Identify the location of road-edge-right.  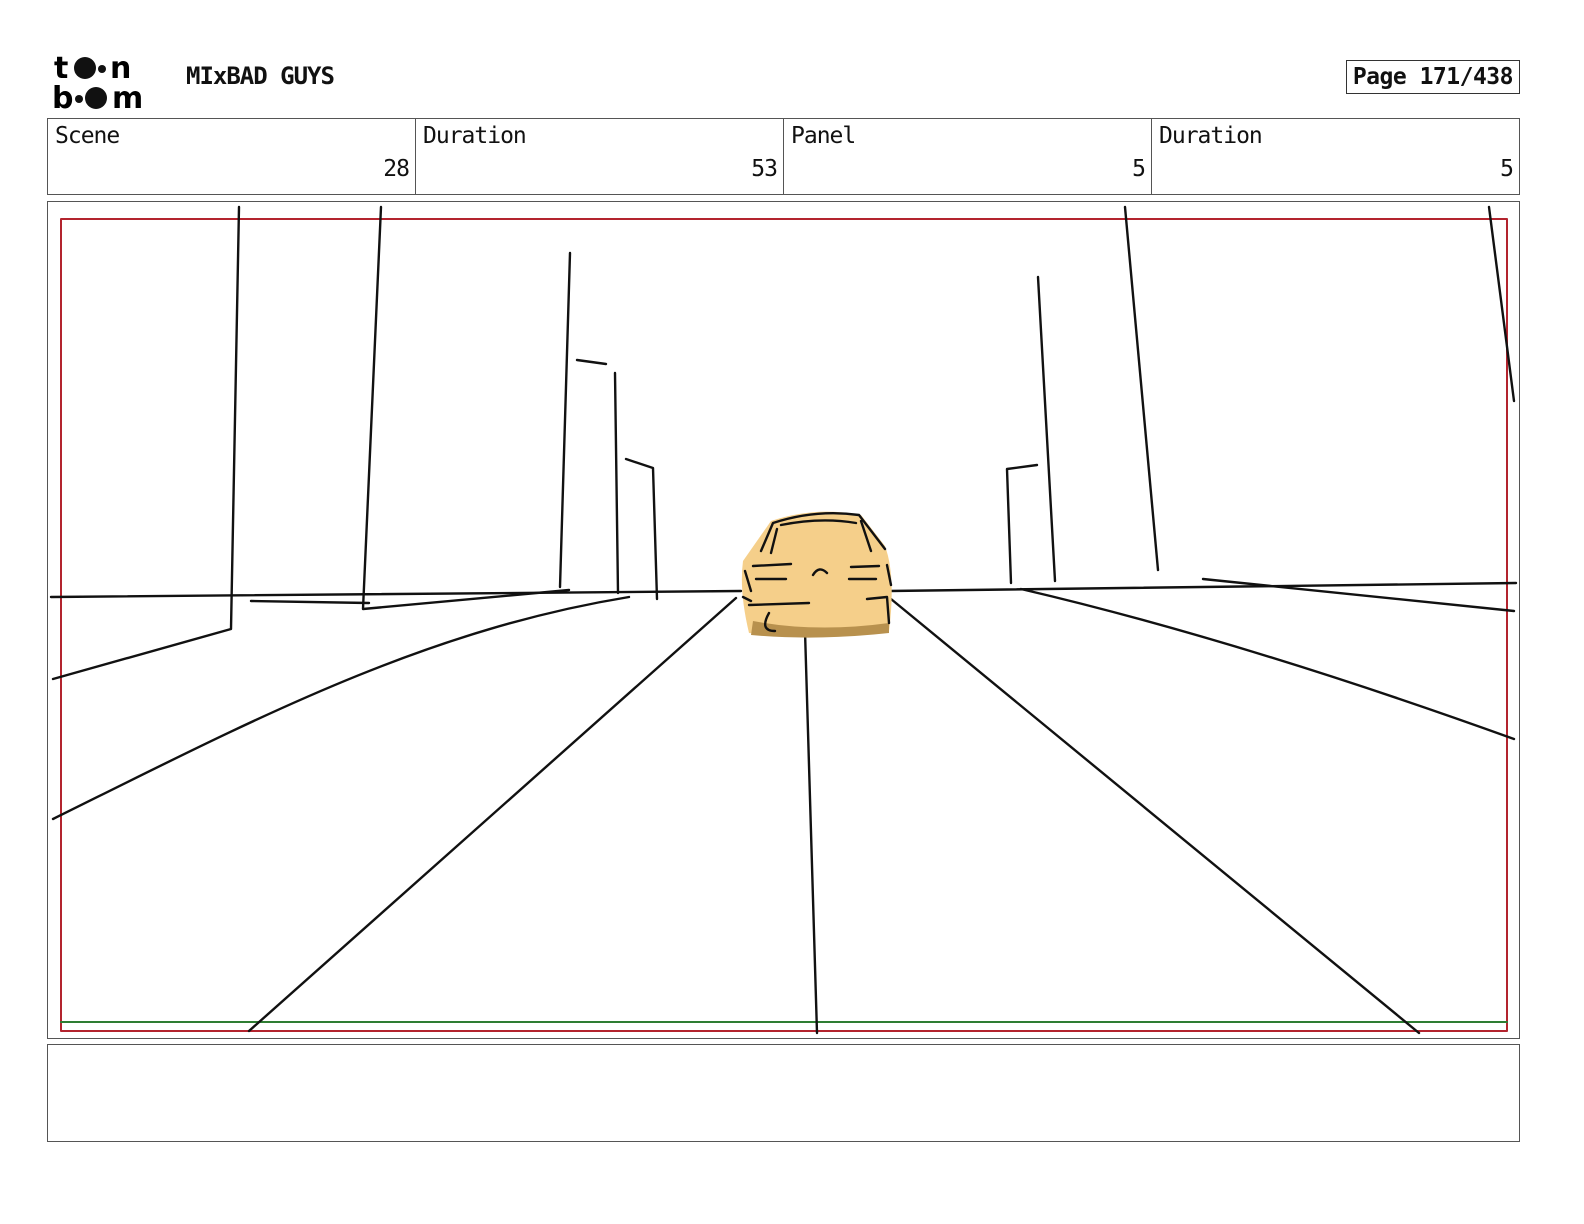
(1267, 664).